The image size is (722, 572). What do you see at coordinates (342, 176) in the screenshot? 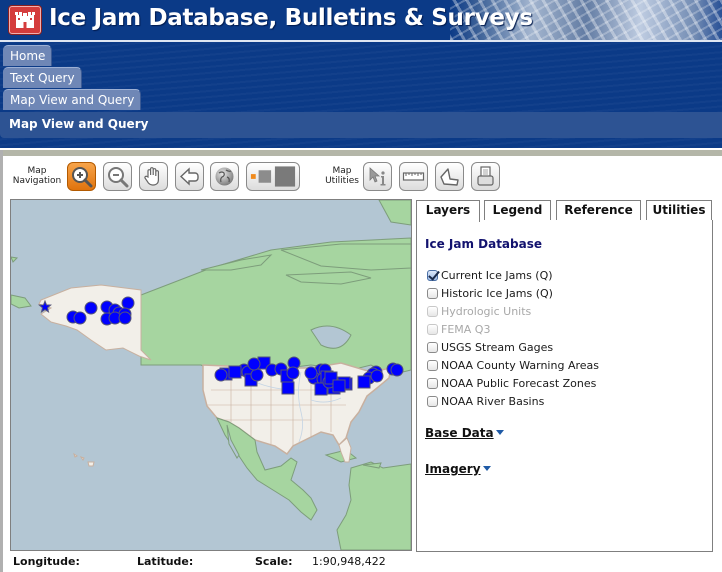
I see `map-utilities-label: Map Utilities` at bounding box center [342, 176].